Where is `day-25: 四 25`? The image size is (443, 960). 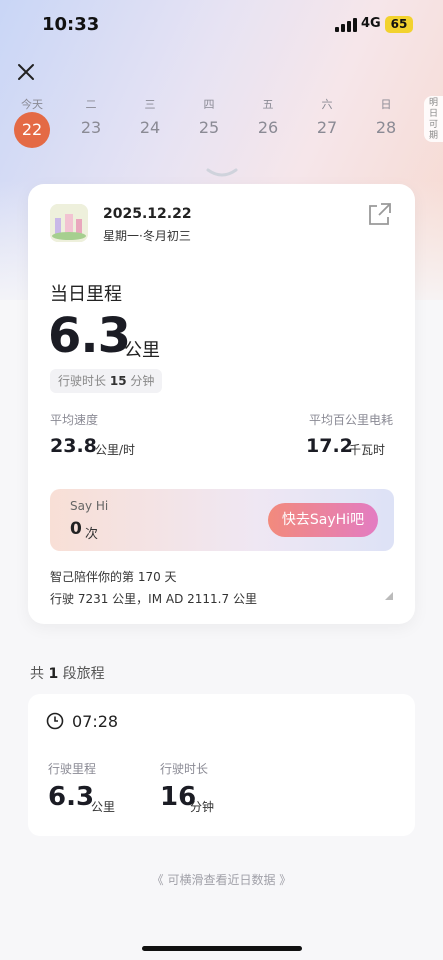
day-25: 四 25 is located at coordinates (209, 116).